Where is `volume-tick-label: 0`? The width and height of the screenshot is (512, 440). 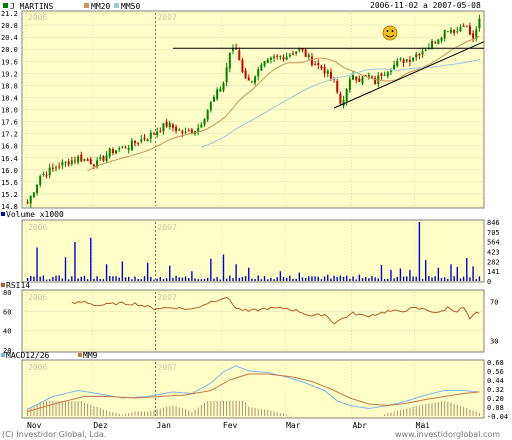 volume-tick-label: 0 is located at coordinates (489, 282).